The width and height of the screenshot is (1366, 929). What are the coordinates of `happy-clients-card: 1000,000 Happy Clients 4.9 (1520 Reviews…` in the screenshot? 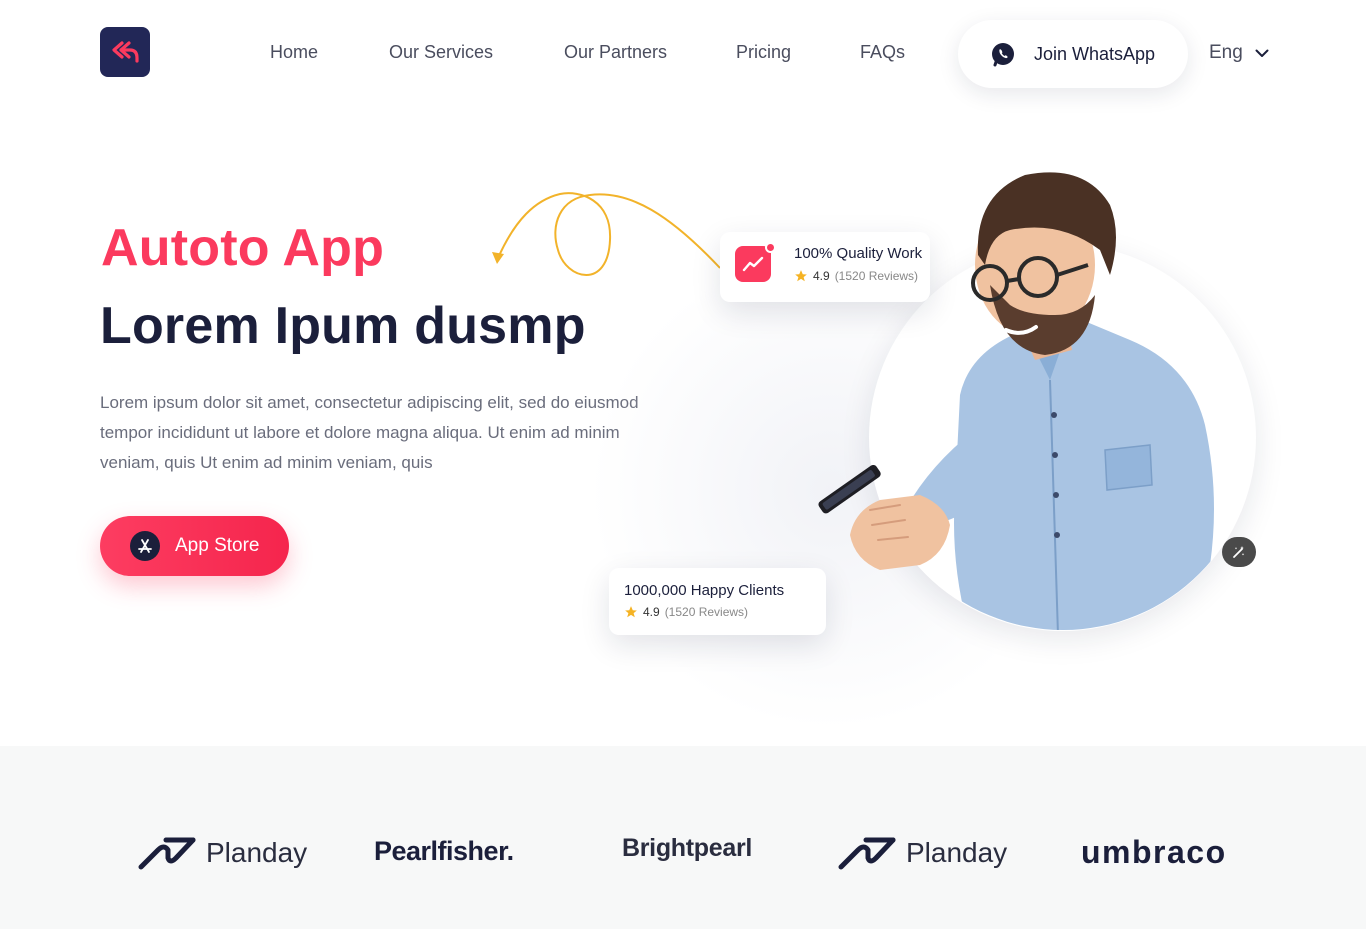 It's located at (717, 601).